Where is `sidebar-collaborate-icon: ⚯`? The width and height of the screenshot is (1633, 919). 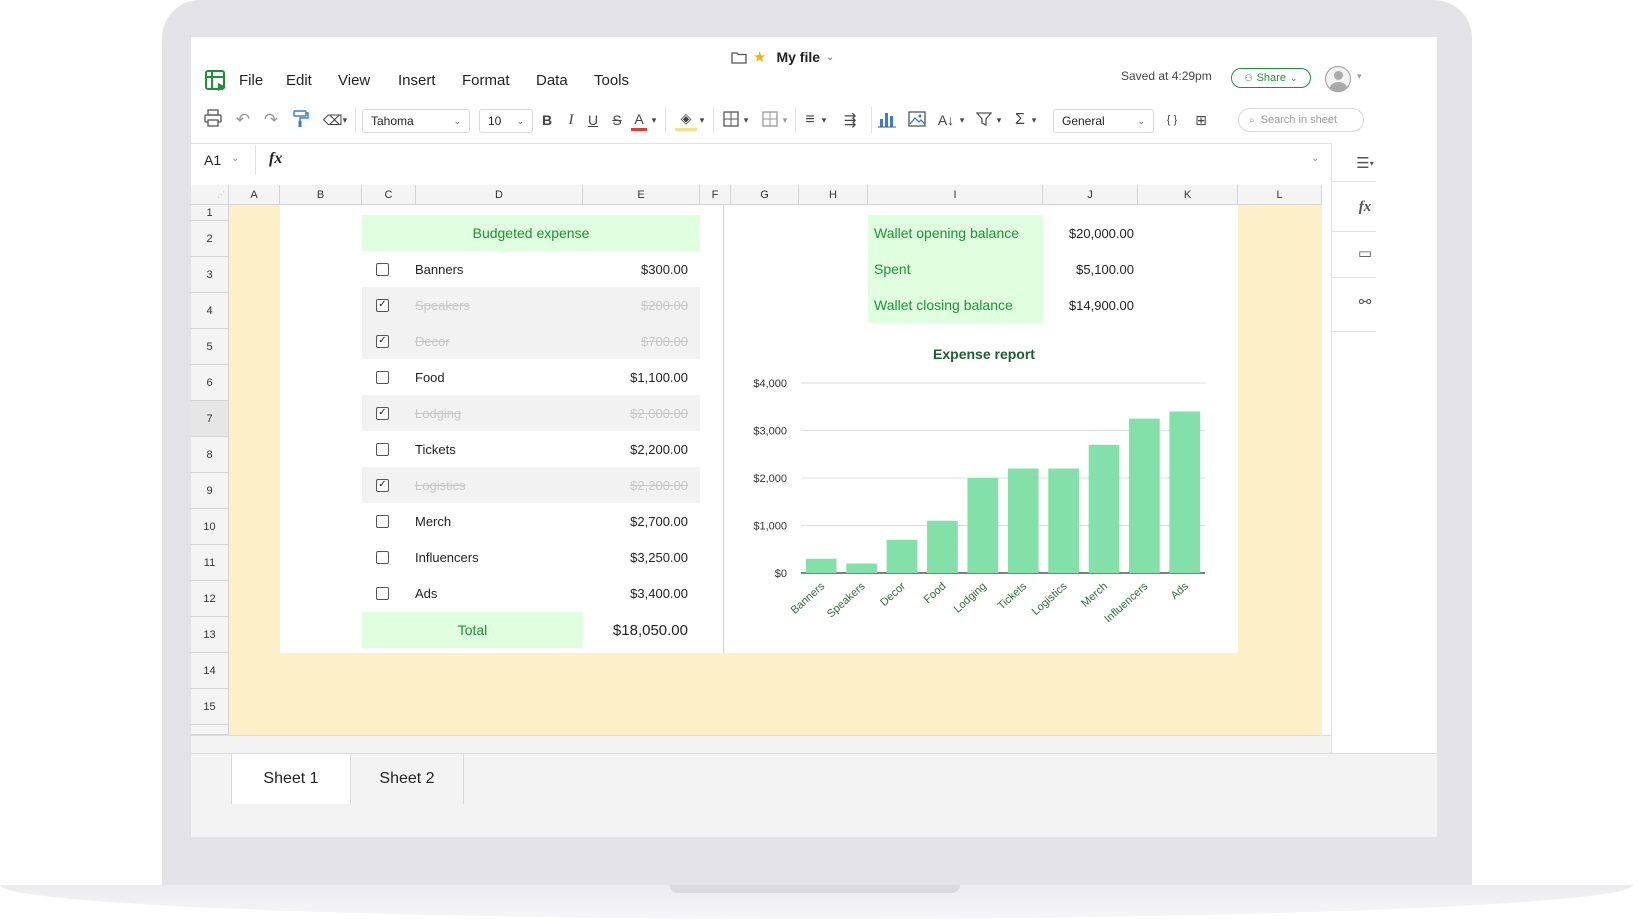
sidebar-collaborate-icon: ⚯ is located at coordinates (1365, 302).